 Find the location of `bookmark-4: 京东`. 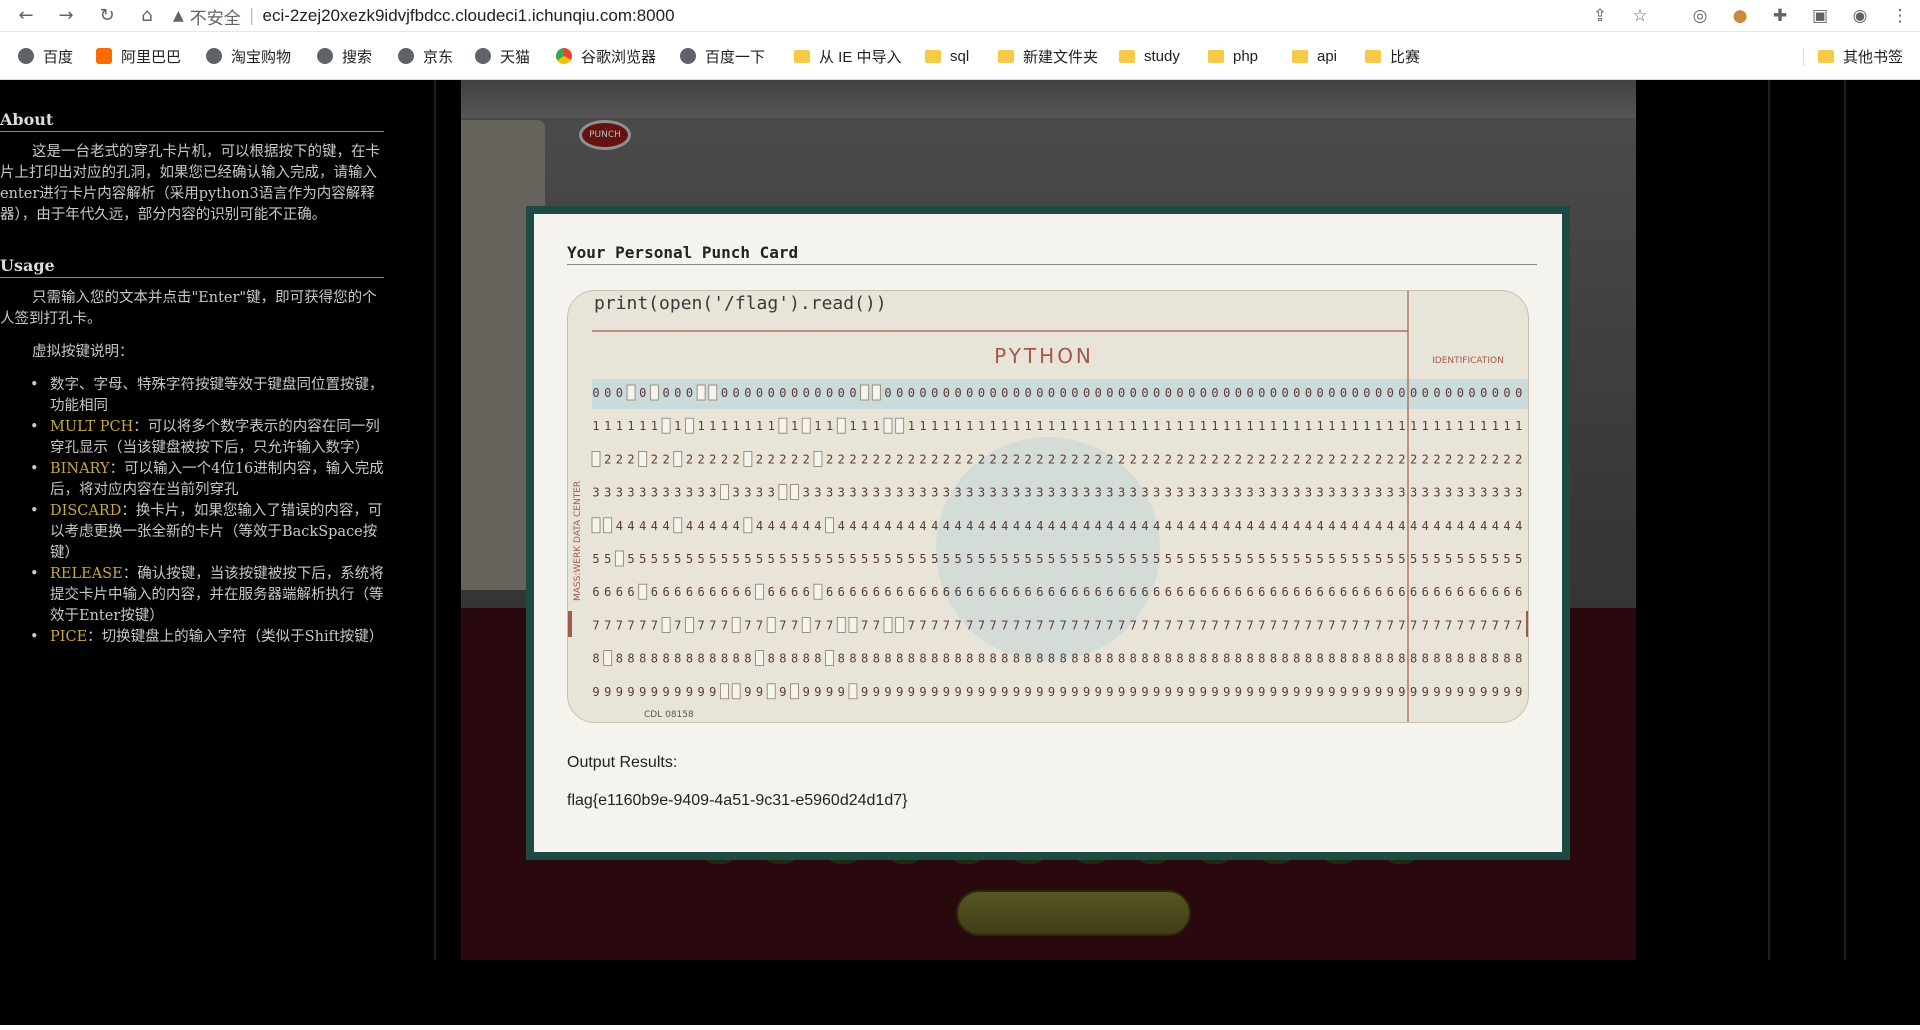

bookmark-4: 京东 is located at coordinates (425, 56).